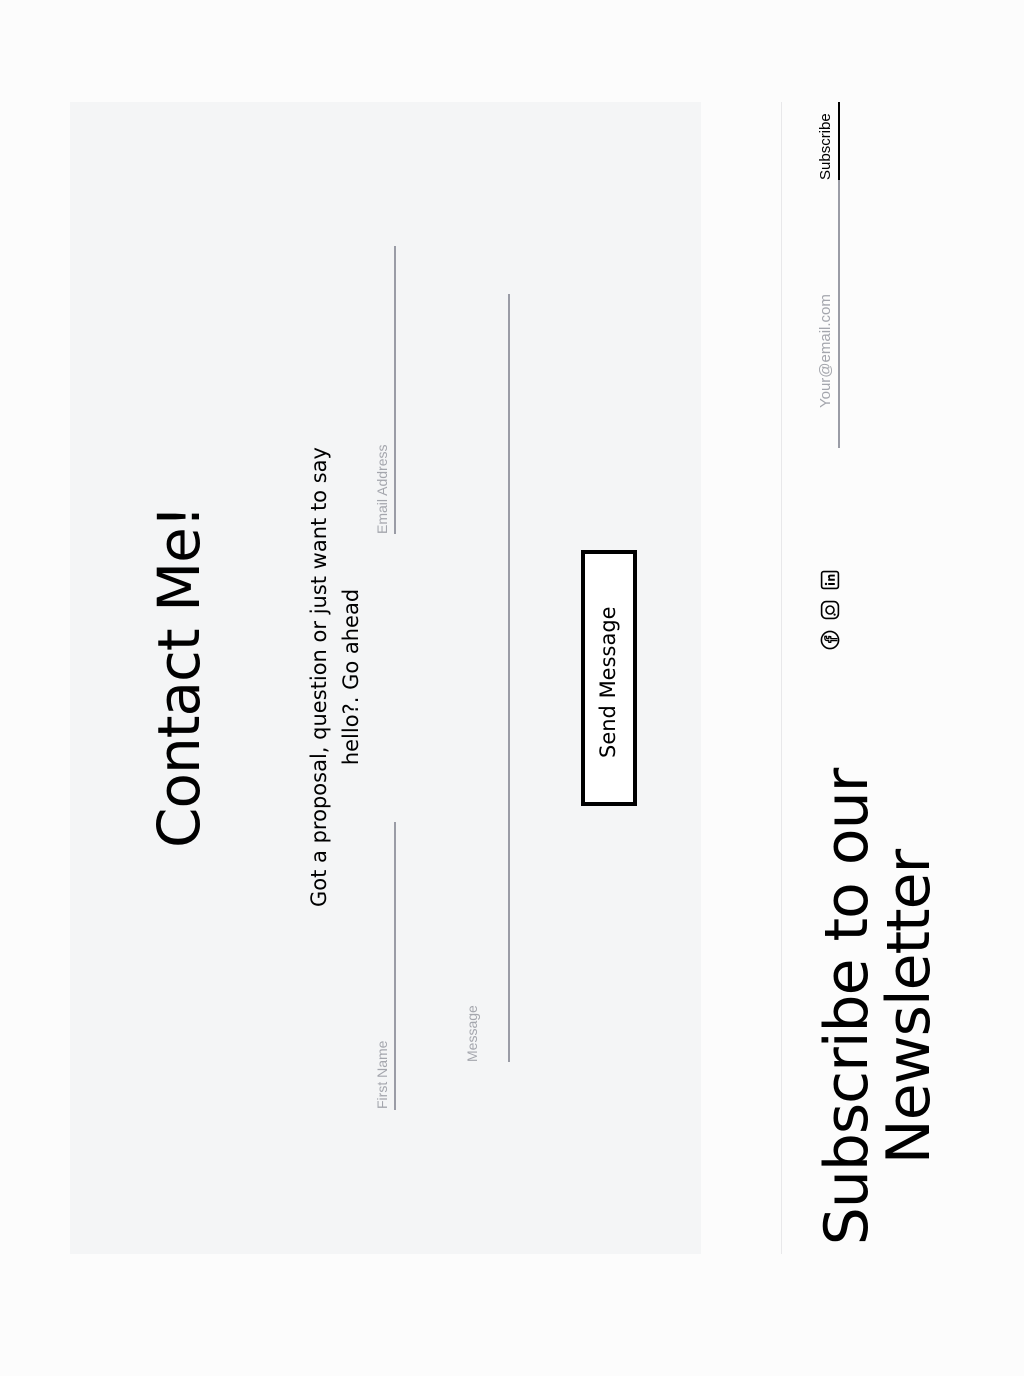 Image resolution: width=1024 pixels, height=1376 pixels. What do you see at coordinates (382, 1068) in the screenshot?
I see `first-name-field: First Name` at bounding box center [382, 1068].